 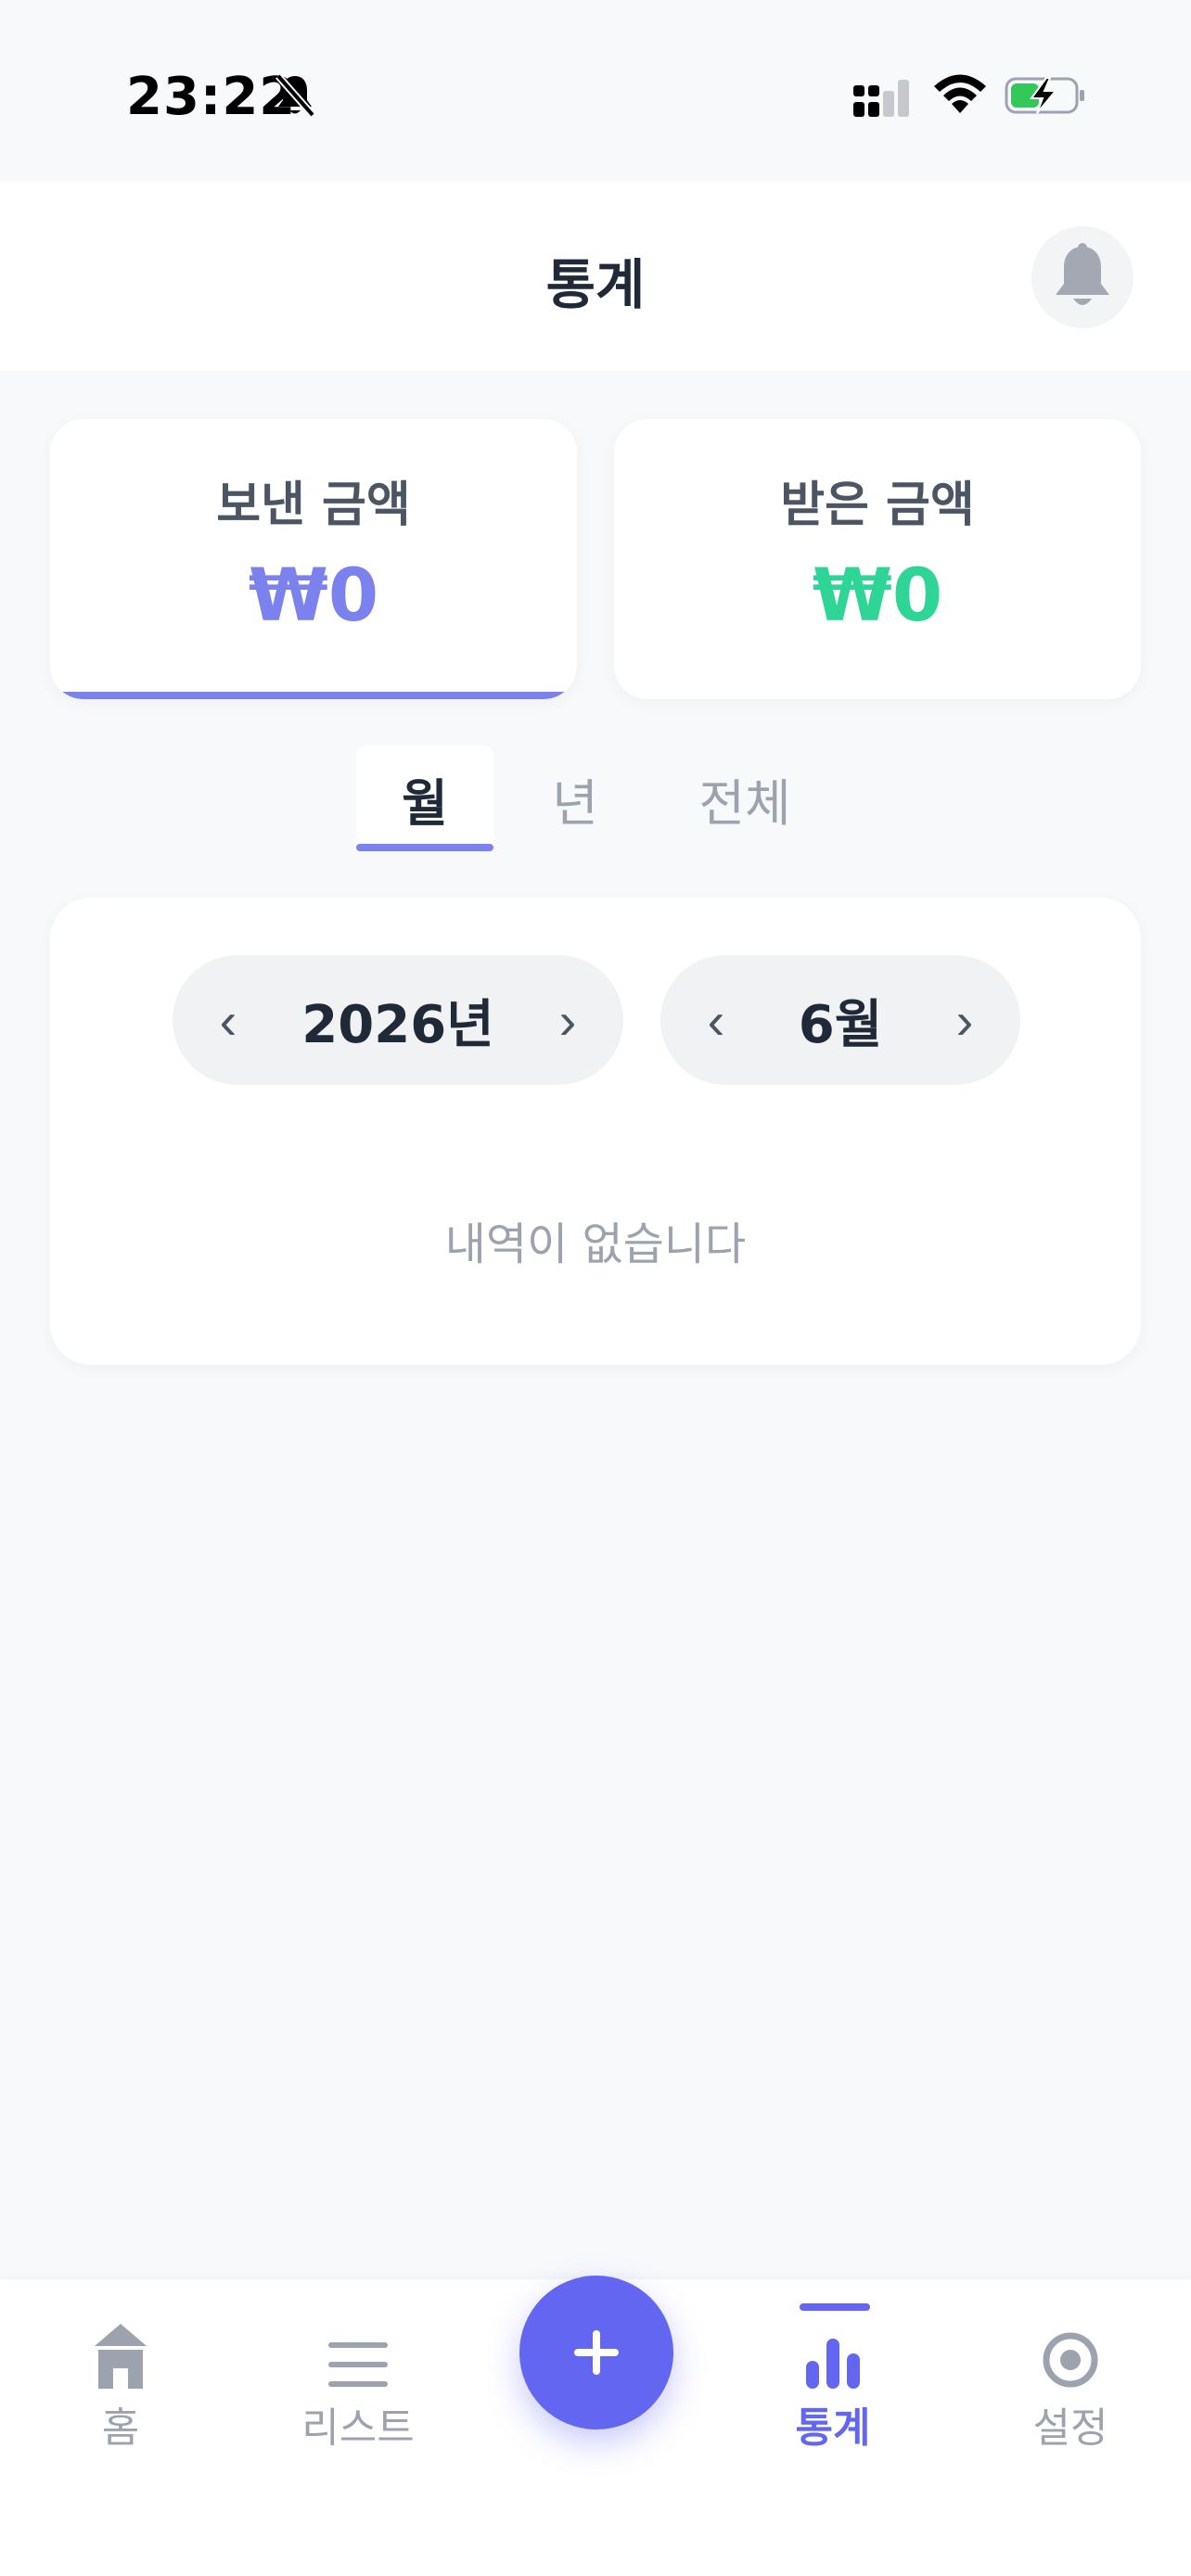 What do you see at coordinates (211, 97) in the screenshot?
I see `status-time: 23:22` at bounding box center [211, 97].